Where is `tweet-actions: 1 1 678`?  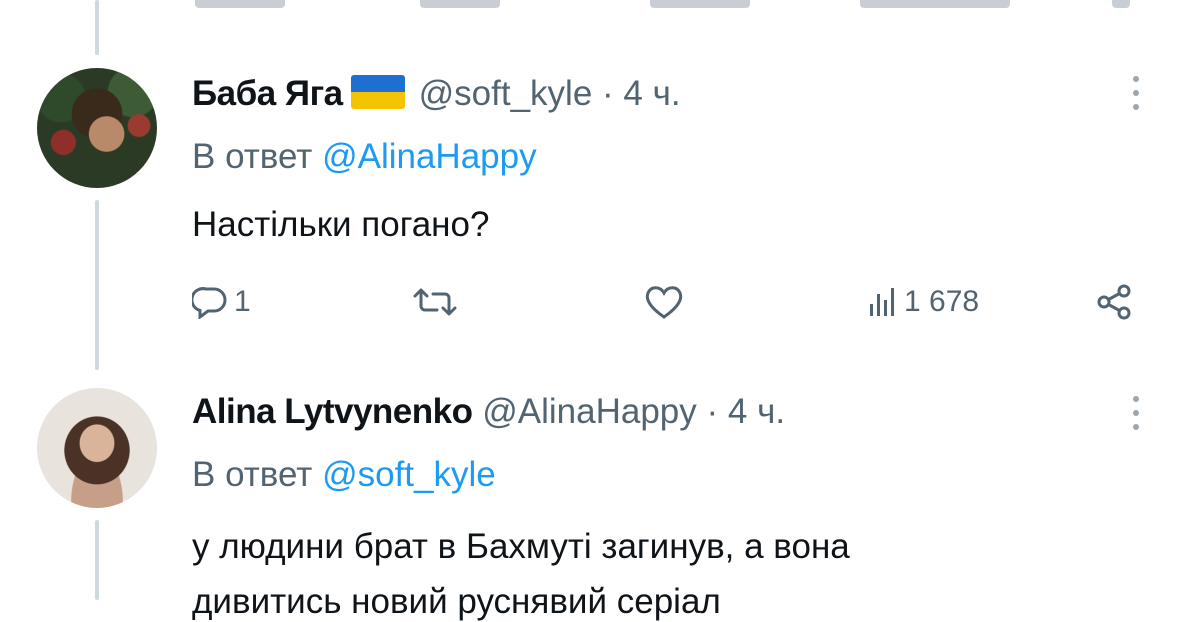 tweet-actions: 1 1 678 is located at coordinates (672, 302).